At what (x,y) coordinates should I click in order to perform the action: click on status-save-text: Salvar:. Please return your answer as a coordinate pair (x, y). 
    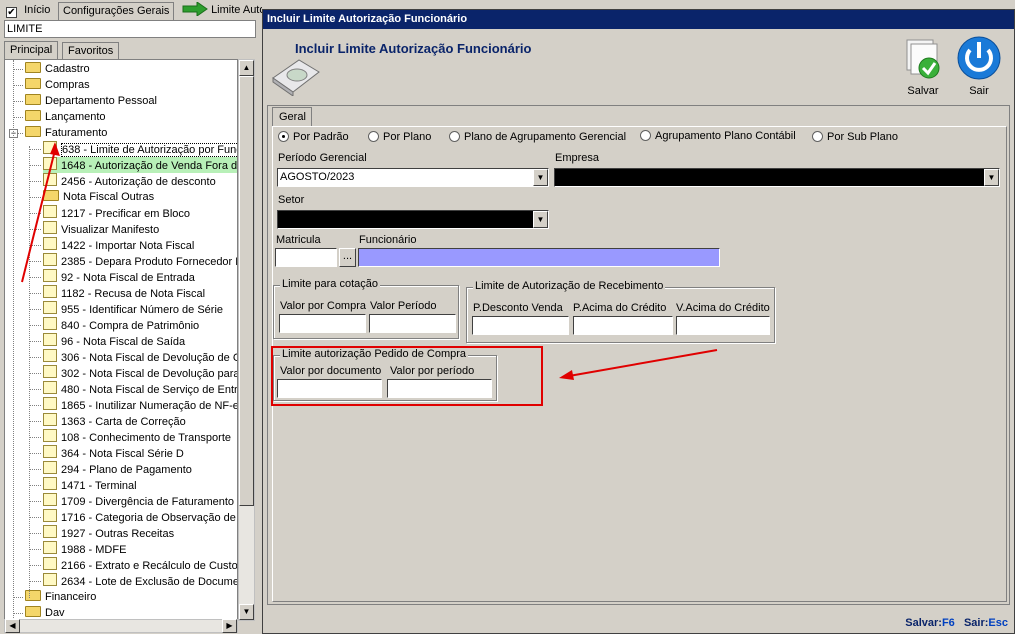
    Looking at the image, I should click on (923, 623).